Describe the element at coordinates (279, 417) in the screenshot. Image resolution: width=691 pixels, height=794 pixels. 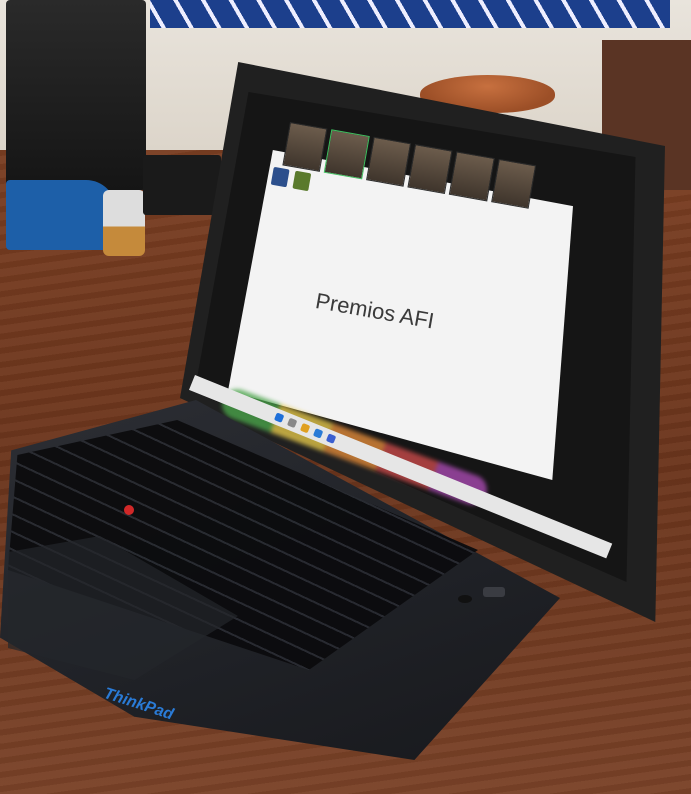
I see `start-icon` at that location.